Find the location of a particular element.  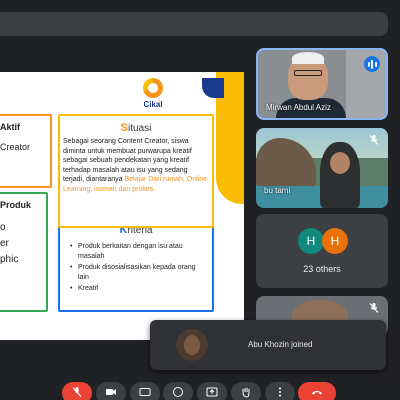

present-icon is located at coordinates (212, 392).